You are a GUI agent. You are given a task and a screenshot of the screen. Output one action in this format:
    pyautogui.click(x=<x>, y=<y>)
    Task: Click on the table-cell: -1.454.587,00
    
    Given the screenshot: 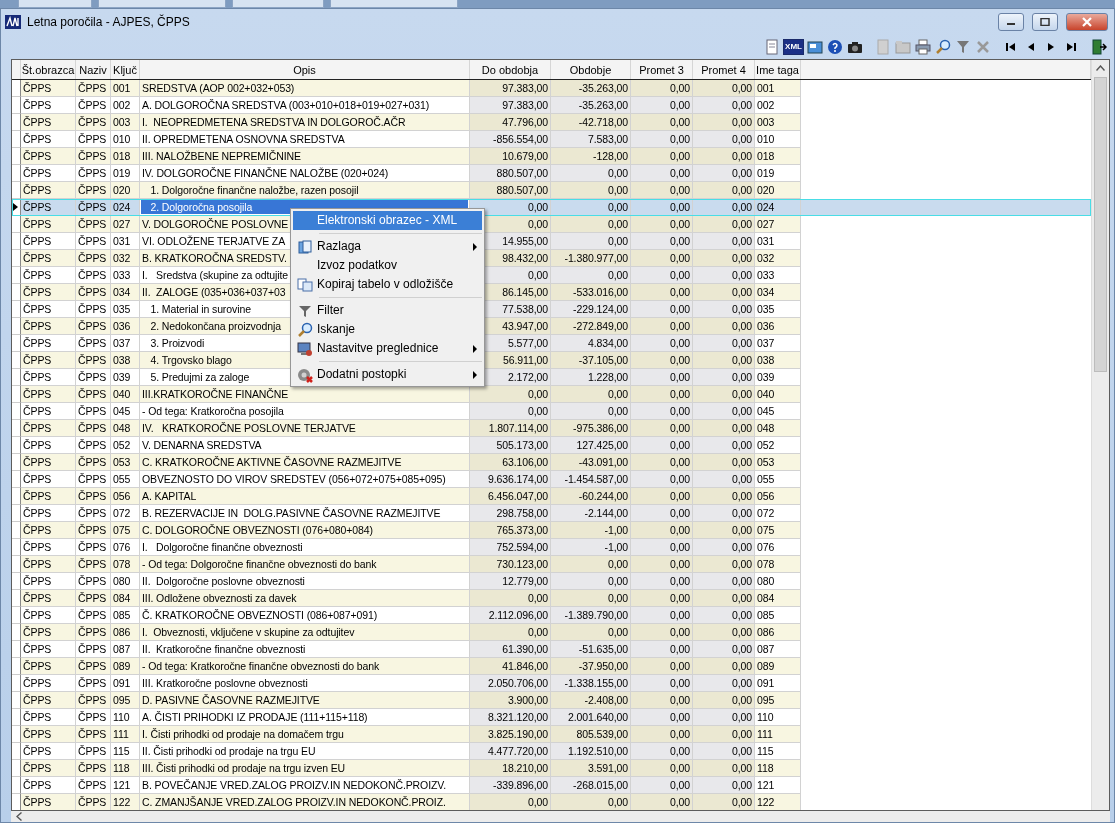 What is the action you would take?
    pyautogui.click(x=591, y=479)
    